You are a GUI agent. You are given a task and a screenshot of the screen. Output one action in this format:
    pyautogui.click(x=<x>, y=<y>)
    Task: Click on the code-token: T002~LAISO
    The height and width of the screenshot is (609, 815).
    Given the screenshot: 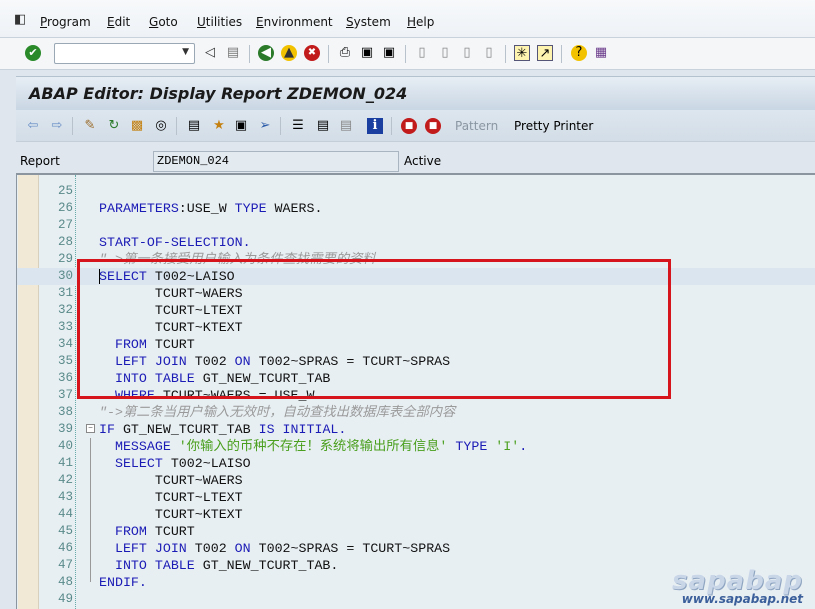 What is the action you would take?
    pyautogui.click(x=206, y=463)
    